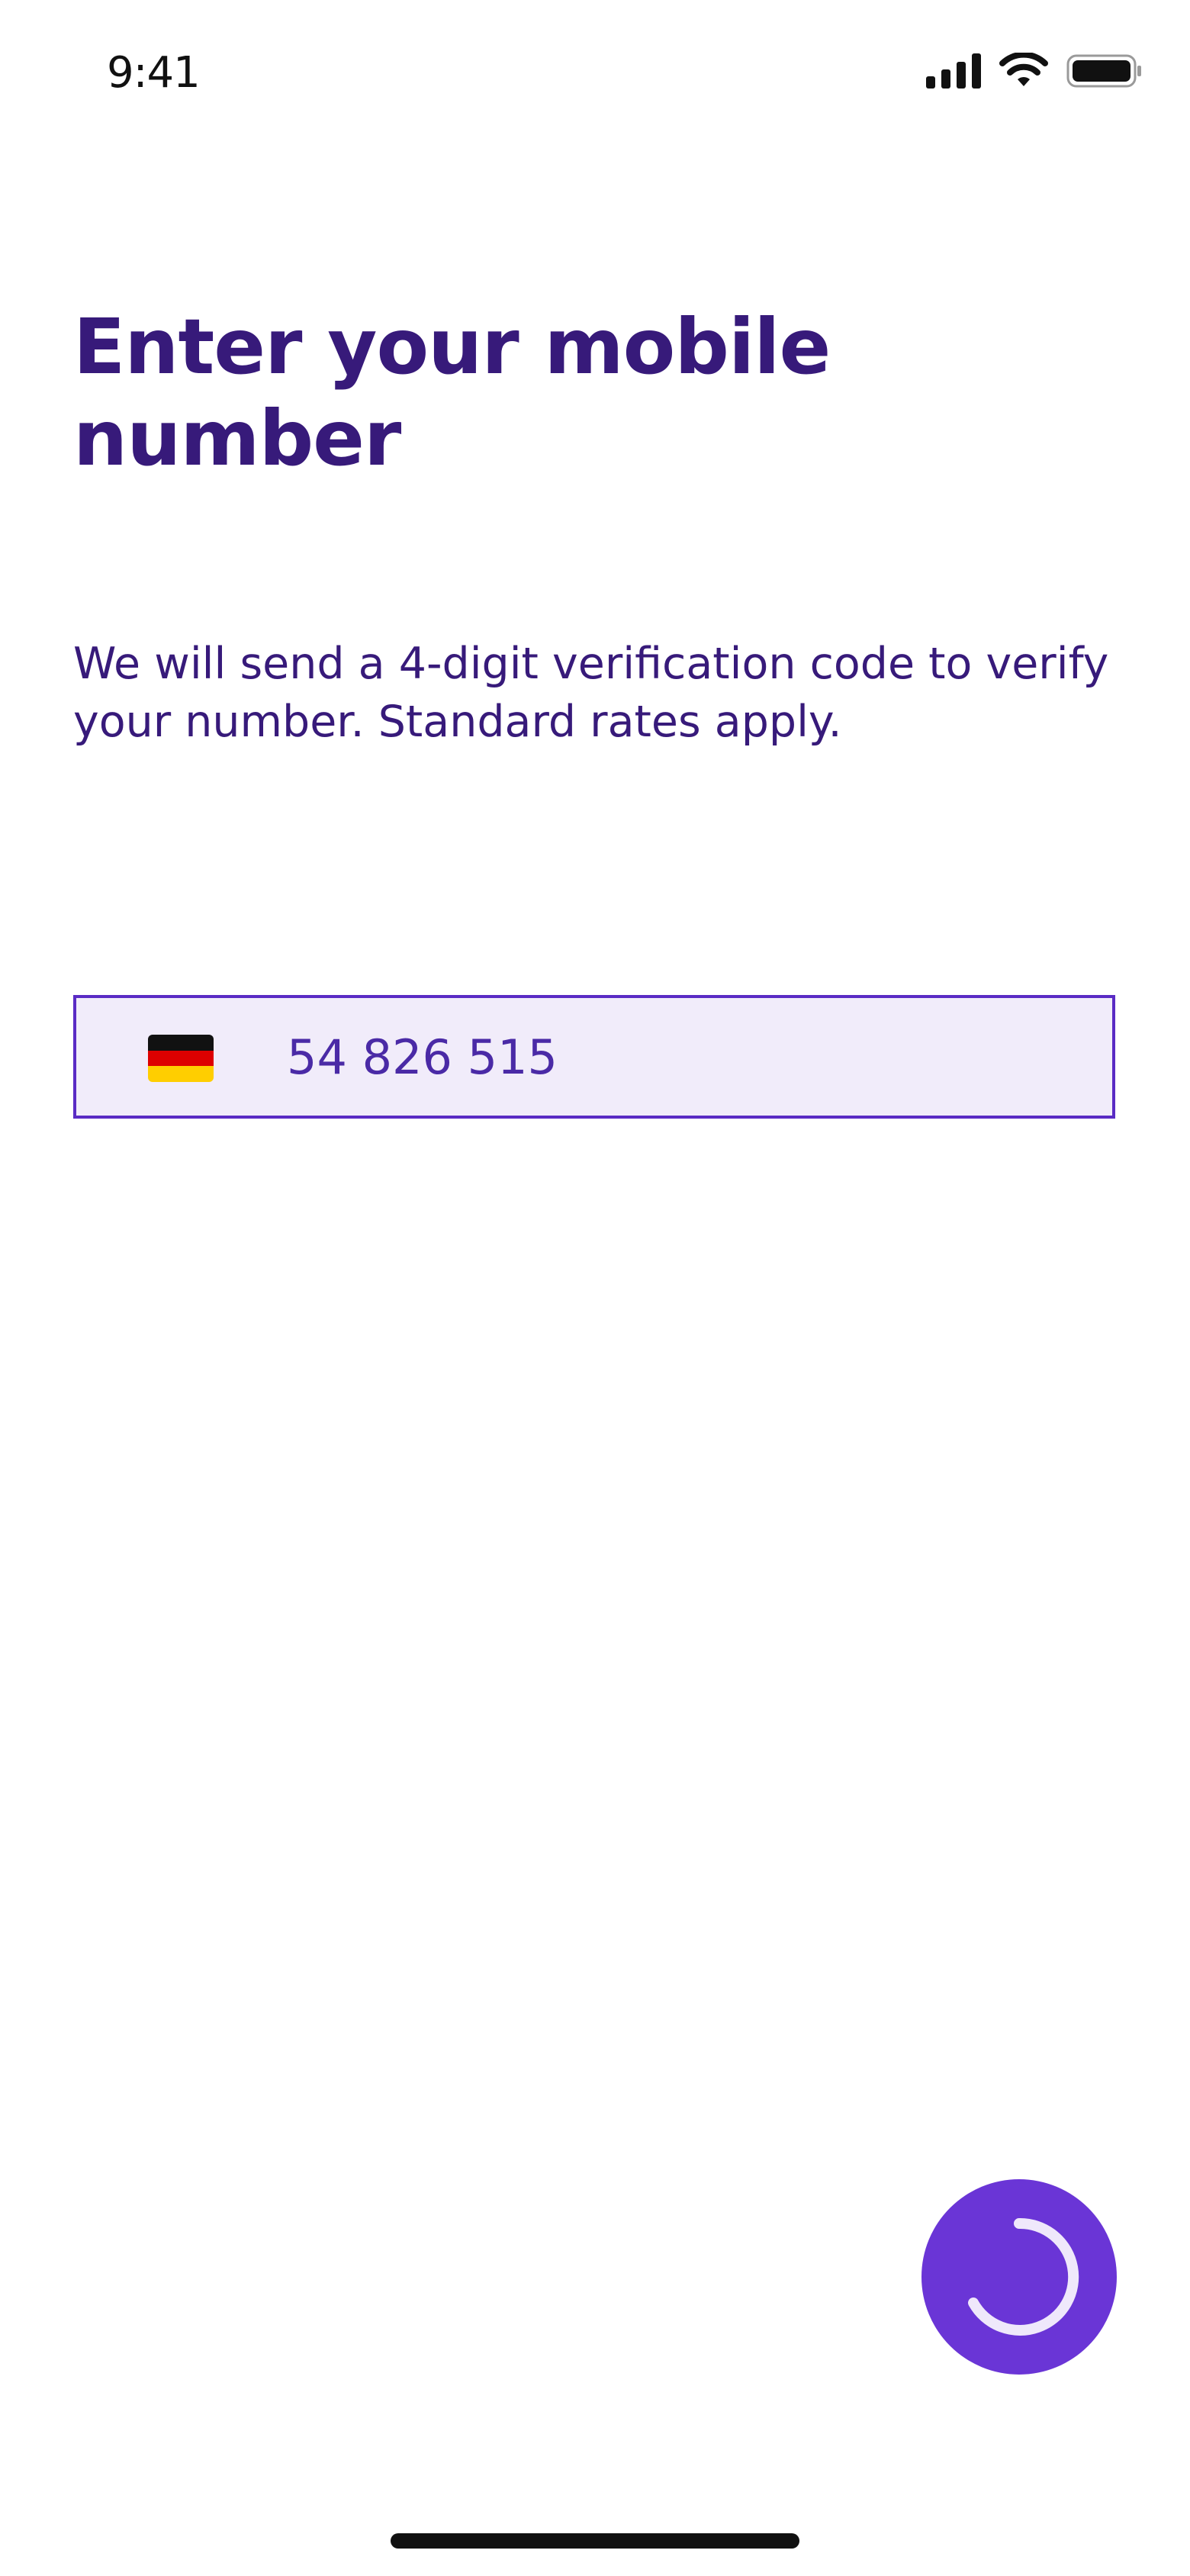 The height and width of the screenshot is (2576, 1190). What do you see at coordinates (181, 1058) in the screenshot?
I see `germany-flag-icon` at bounding box center [181, 1058].